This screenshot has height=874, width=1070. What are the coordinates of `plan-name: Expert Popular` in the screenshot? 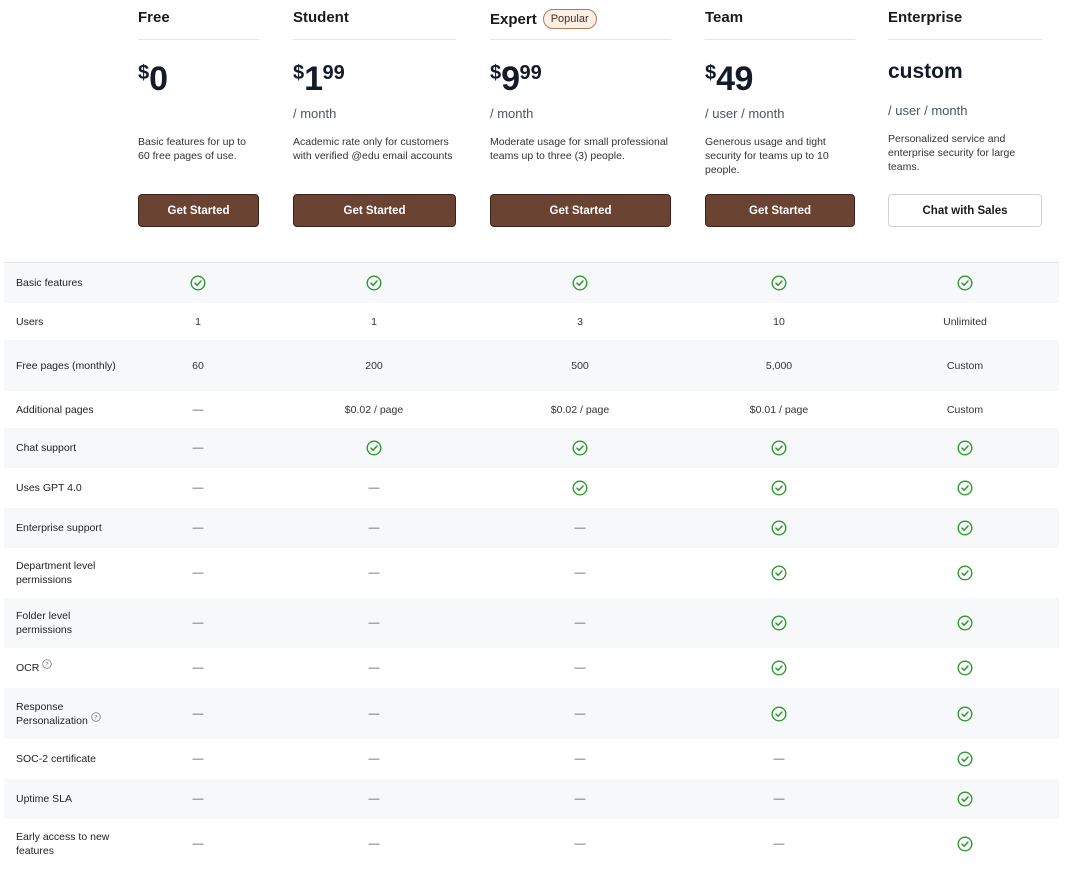 It's located at (543, 19).